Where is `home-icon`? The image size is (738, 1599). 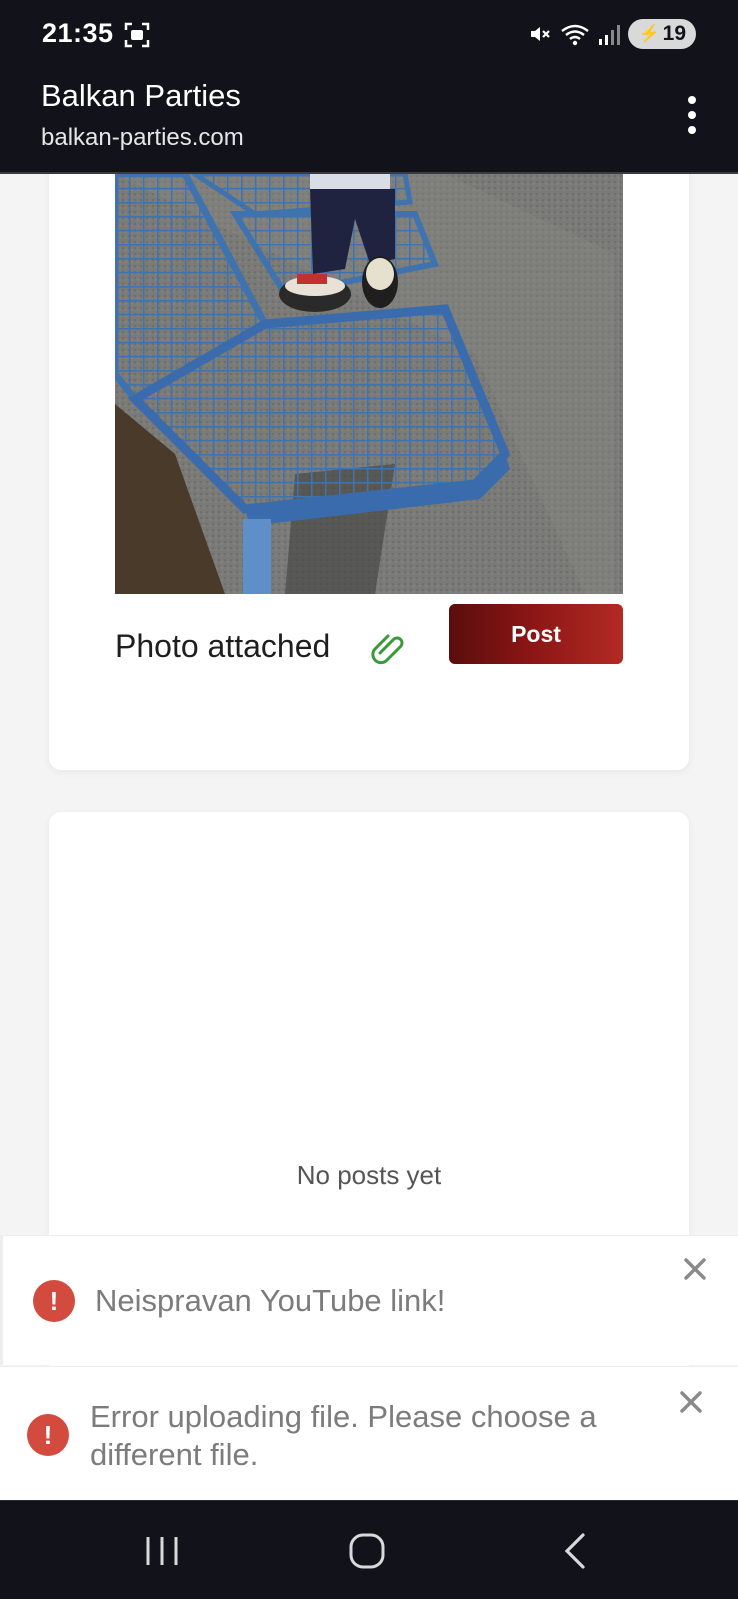
home-icon is located at coordinates (367, 1551).